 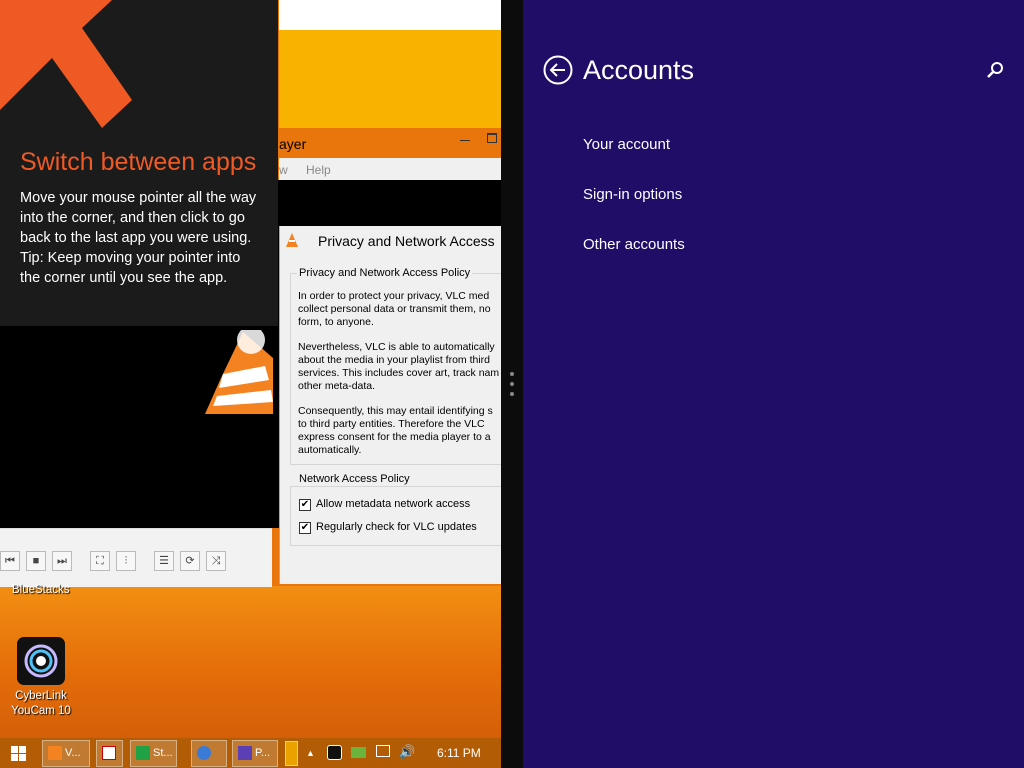 I want to click on maximize-button, so click(x=492, y=138).